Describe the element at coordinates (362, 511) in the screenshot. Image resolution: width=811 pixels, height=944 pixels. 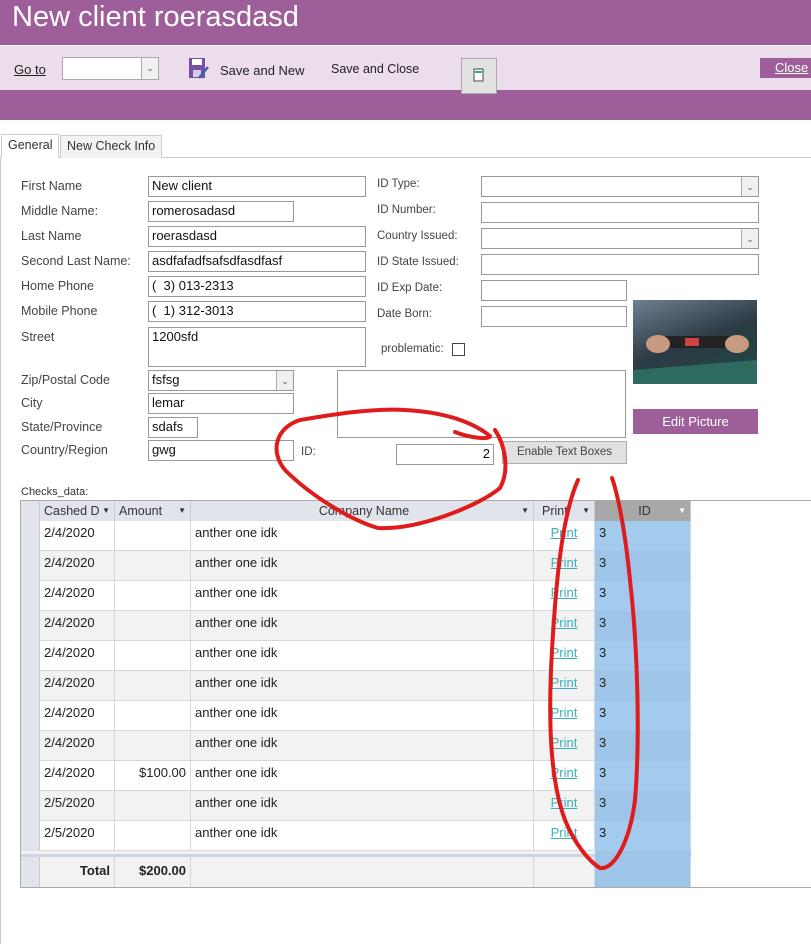
I see `column-header-company-name: Company Name ▼` at that location.